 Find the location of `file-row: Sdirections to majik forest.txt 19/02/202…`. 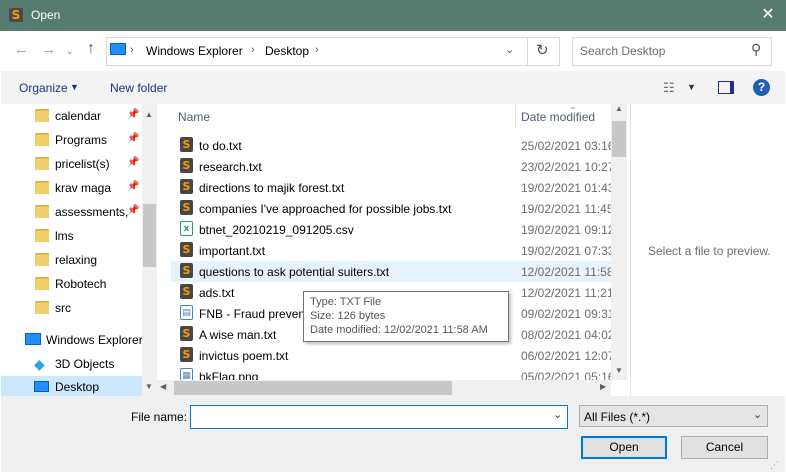

file-row: Sdirections to majik forest.txt 19/02/202… is located at coordinates (391, 187).